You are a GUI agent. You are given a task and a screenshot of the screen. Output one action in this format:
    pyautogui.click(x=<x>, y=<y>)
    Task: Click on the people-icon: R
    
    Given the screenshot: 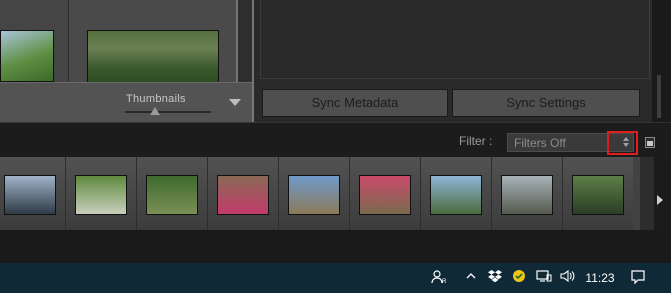 What is the action you would take?
    pyautogui.click(x=439, y=278)
    